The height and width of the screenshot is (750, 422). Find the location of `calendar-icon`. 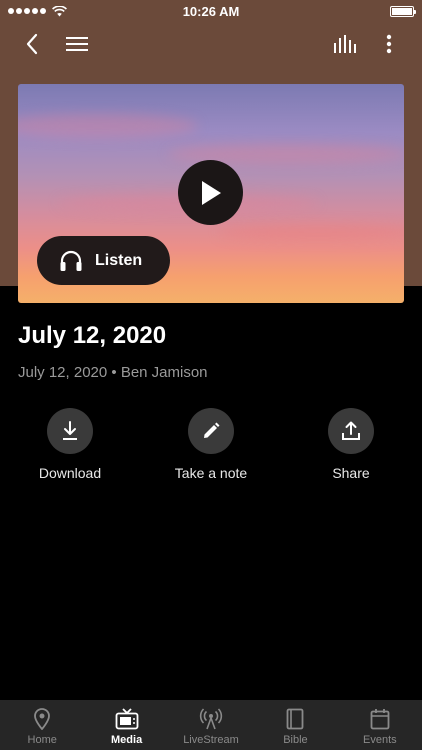

calendar-icon is located at coordinates (380, 719).